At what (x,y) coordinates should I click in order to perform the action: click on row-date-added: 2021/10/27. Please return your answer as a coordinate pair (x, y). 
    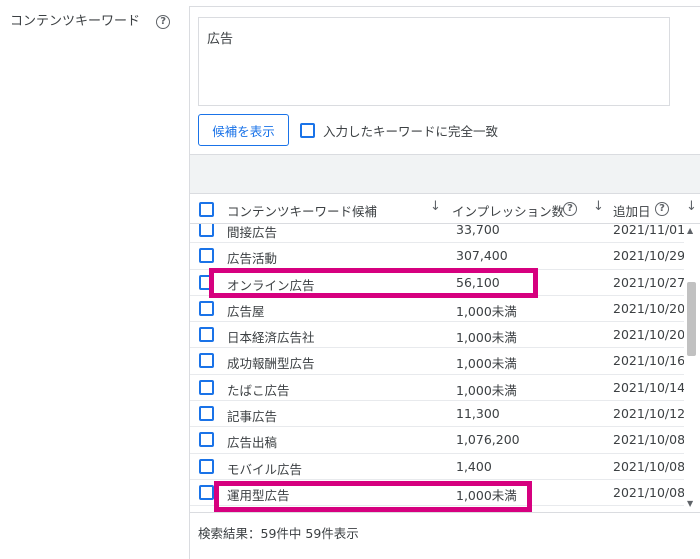
    Looking at the image, I should click on (648, 282).